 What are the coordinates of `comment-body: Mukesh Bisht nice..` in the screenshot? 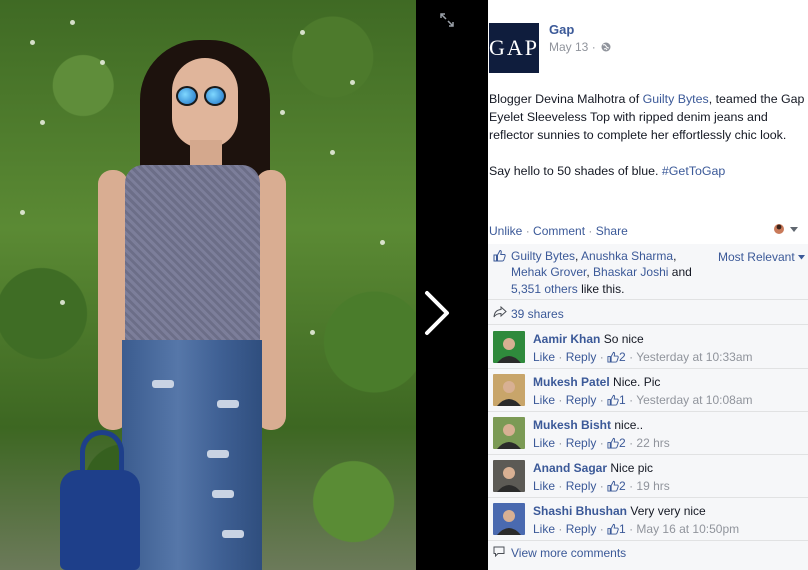 It's located at (588, 425).